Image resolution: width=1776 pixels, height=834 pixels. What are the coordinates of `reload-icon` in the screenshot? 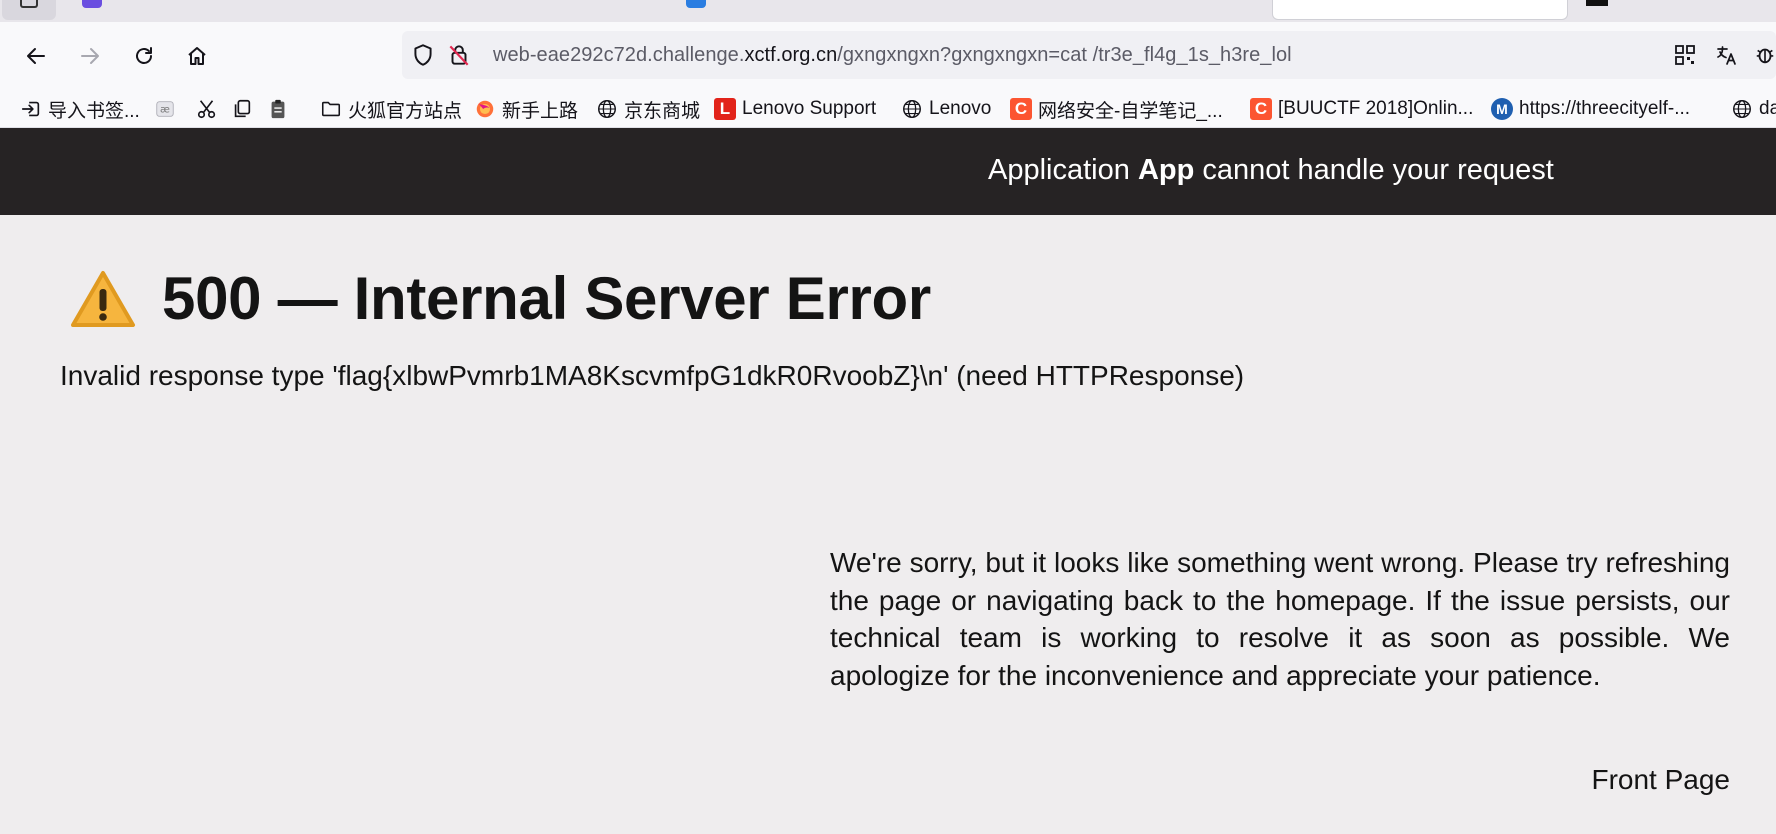 It's located at (144, 55).